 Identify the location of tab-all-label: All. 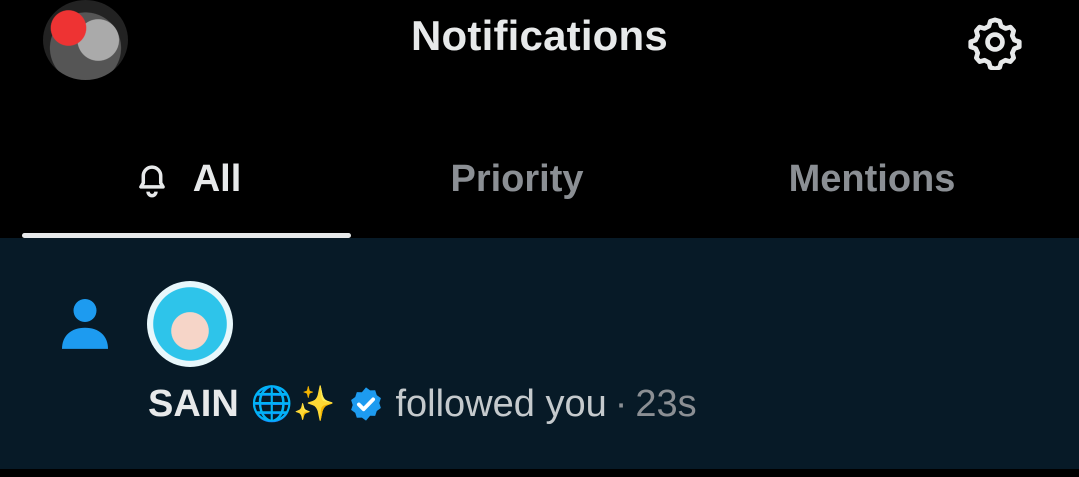
(217, 178).